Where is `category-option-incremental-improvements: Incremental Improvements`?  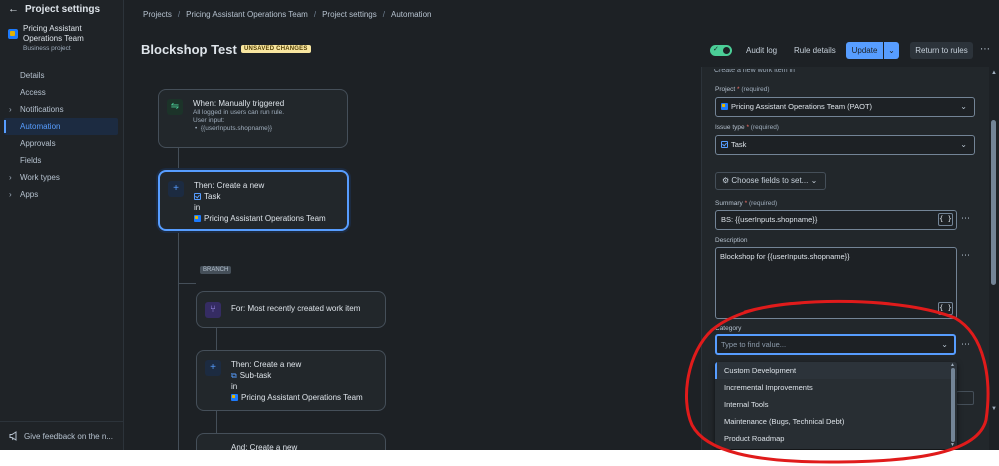
category-option-incremental-improvements: Incremental Improvements is located at coordinates (836, 387).